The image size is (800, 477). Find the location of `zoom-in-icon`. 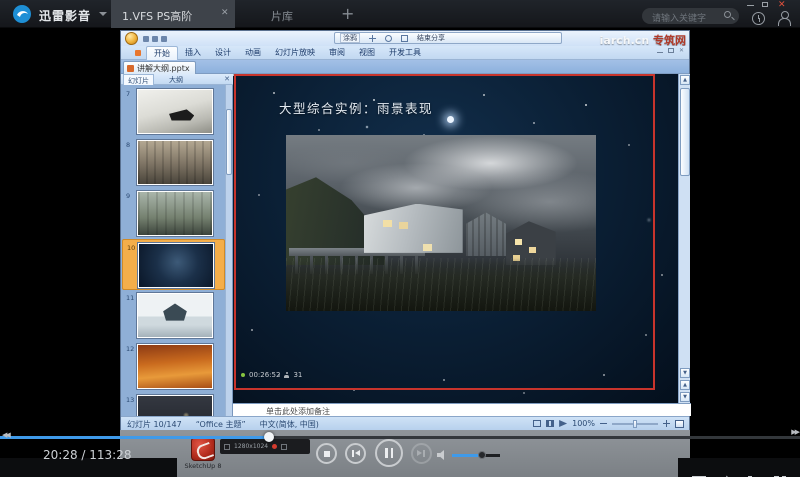

zoom-in-icon is located at coordinates (666, 423).